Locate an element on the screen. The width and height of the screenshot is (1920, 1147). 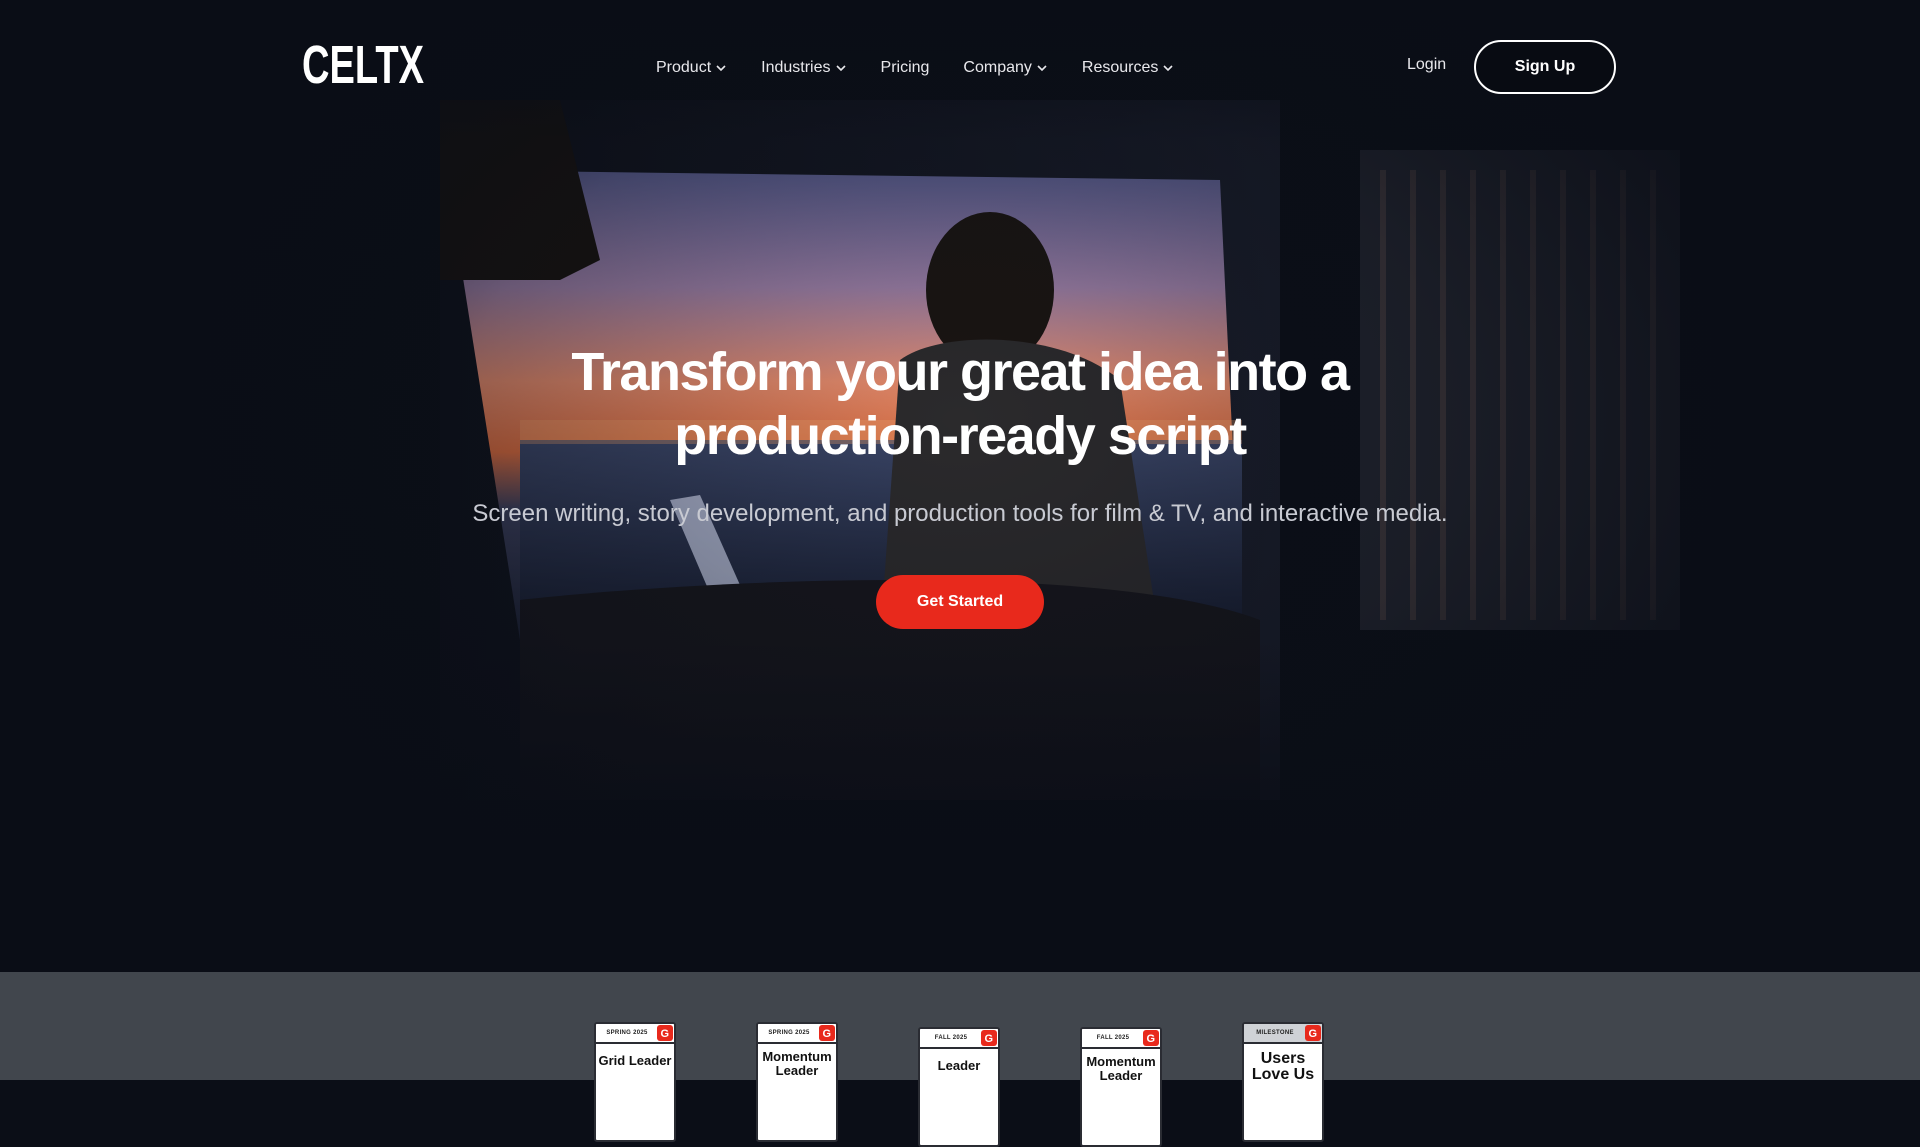
badge-title-line: Love Us is located at coordinates (1283, 1074).